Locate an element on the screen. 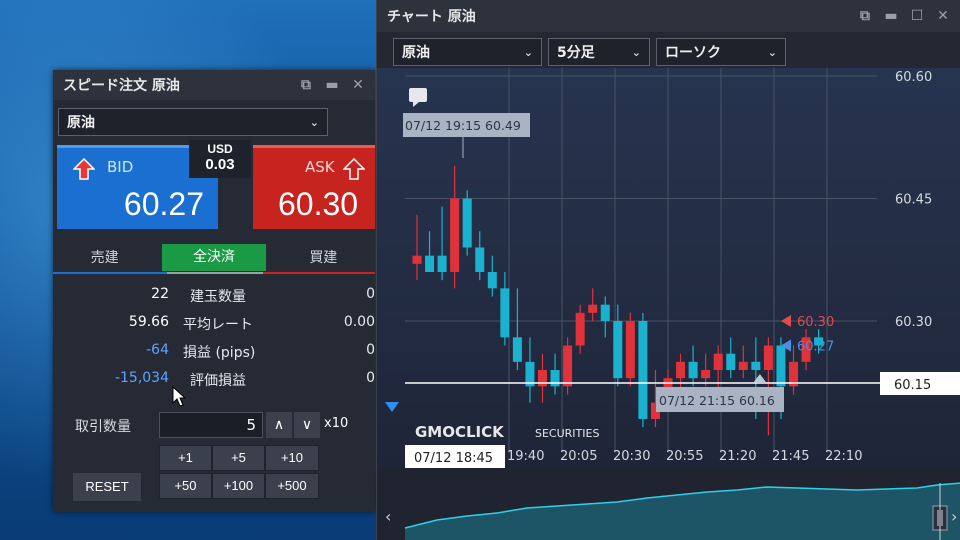 The width and height of the screenshot is (960, 540). position-pnl-value: -15,034 is located at coordinates (141, 378).